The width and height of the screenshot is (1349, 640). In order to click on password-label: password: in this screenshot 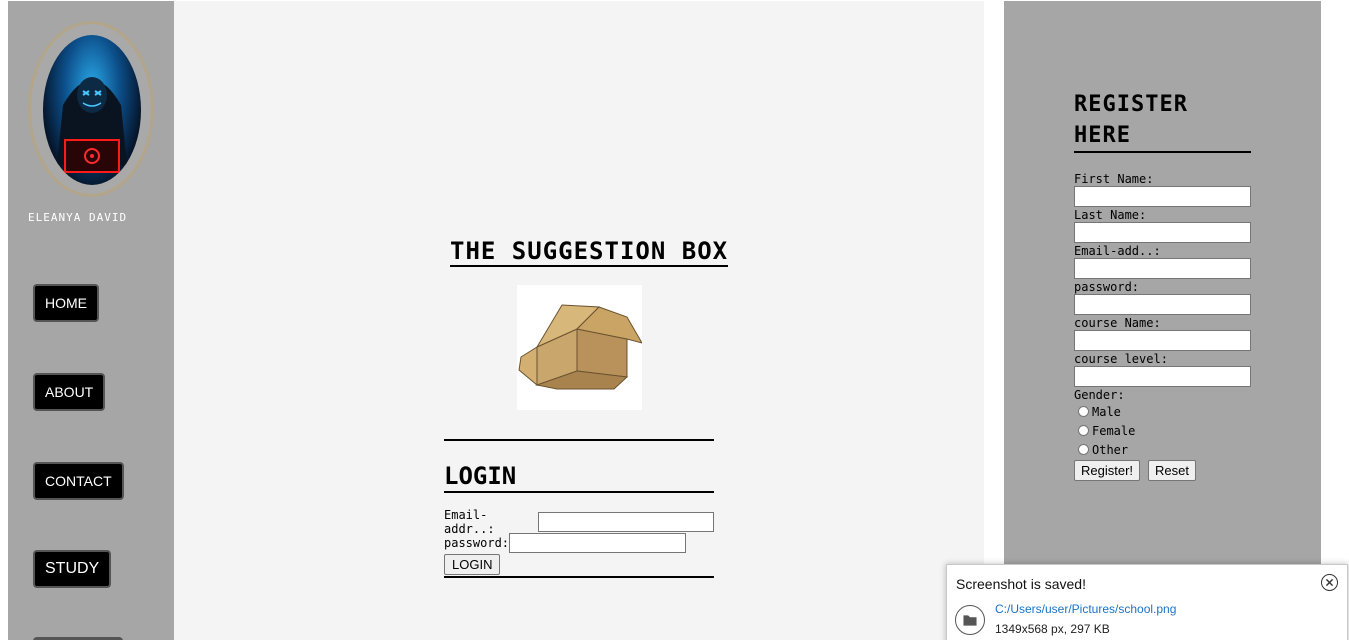, I will do `click(1107, 287)`.